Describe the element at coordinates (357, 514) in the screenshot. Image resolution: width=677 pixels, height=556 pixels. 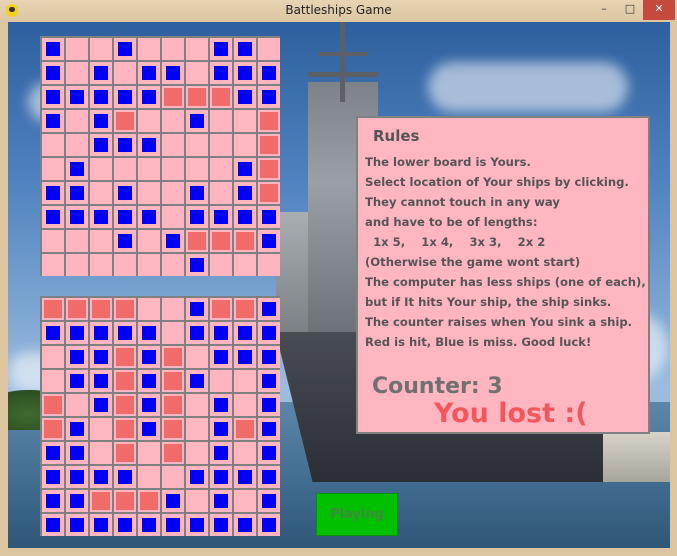
I see `playing-status-button: Playing` at that location.